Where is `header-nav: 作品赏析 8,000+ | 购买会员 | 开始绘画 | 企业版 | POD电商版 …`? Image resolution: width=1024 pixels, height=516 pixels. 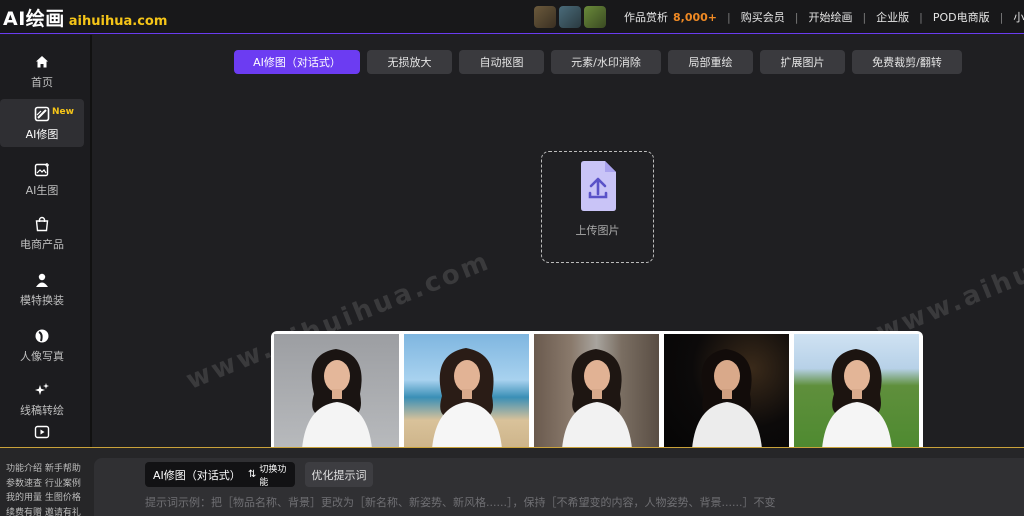
header-nav: 作品赏析 8,000+ | 购买会员 | 开始绘画 | 企业版 | POD电商版 … is located at coordinates (819, 17).